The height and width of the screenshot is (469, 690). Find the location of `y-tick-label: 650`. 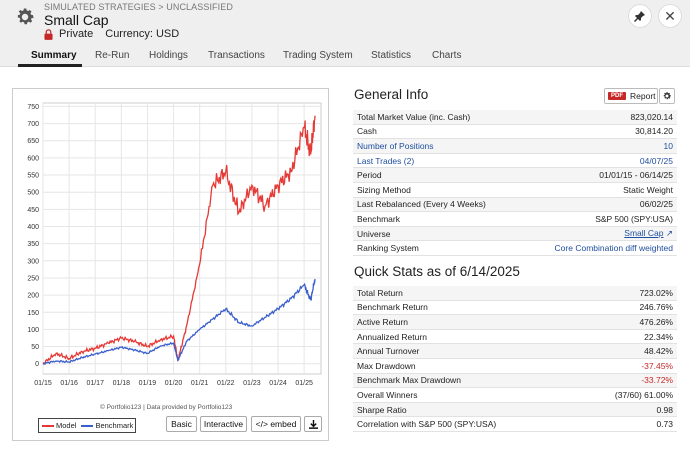

y-tick-label: 650 is located at coordinates (33, 141).